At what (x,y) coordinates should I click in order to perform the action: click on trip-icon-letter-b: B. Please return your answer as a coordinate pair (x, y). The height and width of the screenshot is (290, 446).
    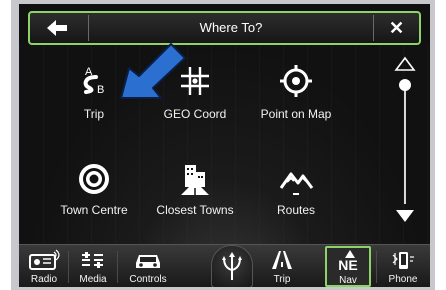
    Looking at the image, I should click on (100, 90).